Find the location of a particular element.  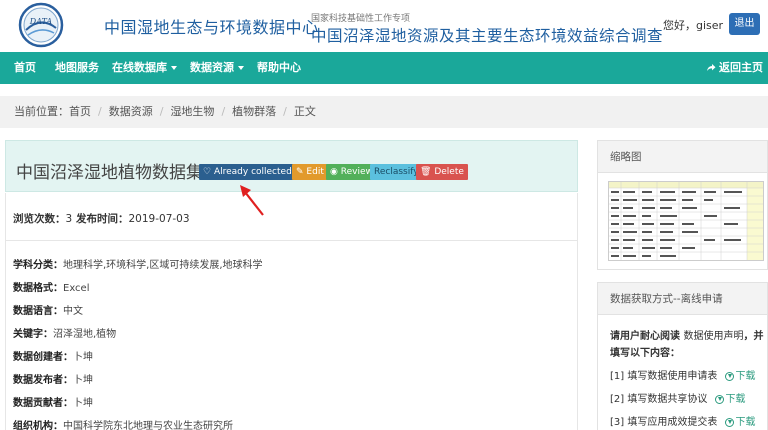

spreadsheet-thumbnail-icon is located at coordinates (686, 221).